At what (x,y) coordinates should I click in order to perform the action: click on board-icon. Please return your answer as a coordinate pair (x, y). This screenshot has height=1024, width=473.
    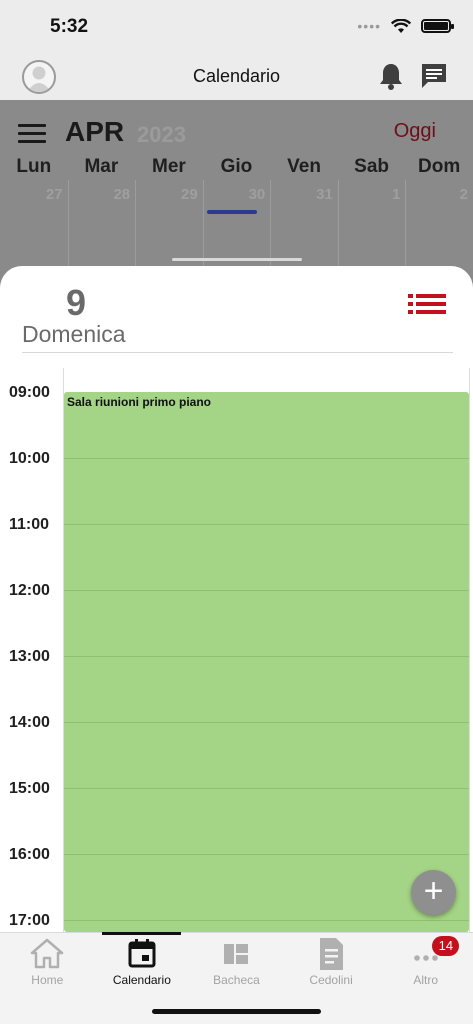
    Looking at the image, I should click on (236, 954).